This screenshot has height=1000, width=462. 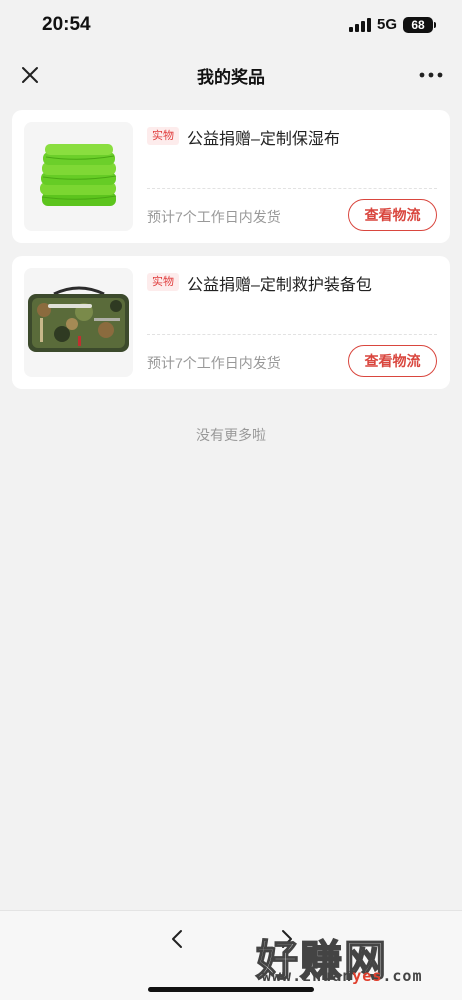 What do you see at coordinates (402, 976) in the screenshot?
I see `watermark-url-suffix: .com` at bounding box center [402, 976].